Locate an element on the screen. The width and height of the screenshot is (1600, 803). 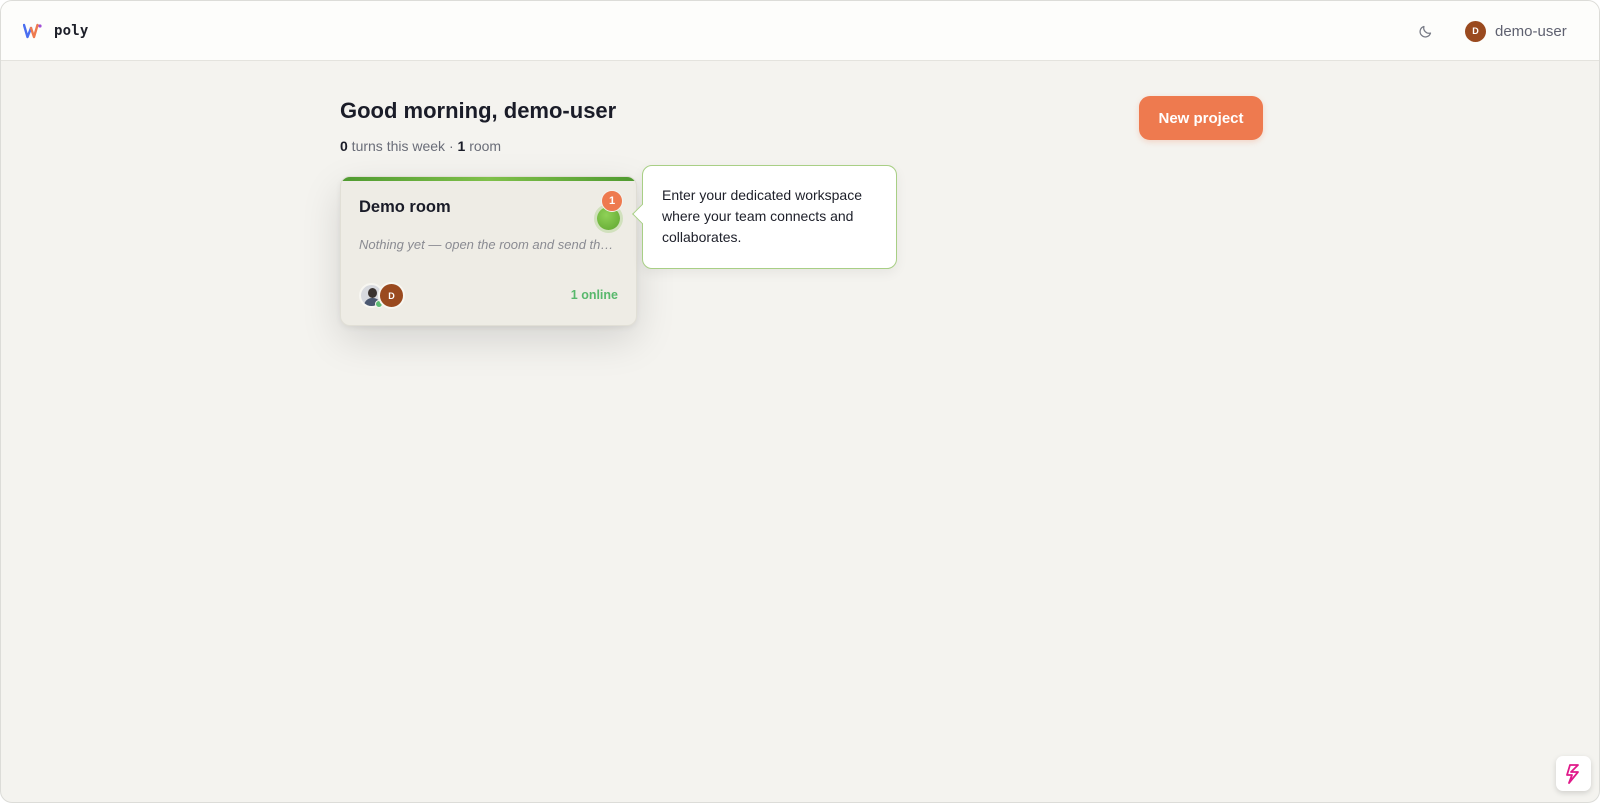
corner-widget-button is located at coordinates (1573, 773).